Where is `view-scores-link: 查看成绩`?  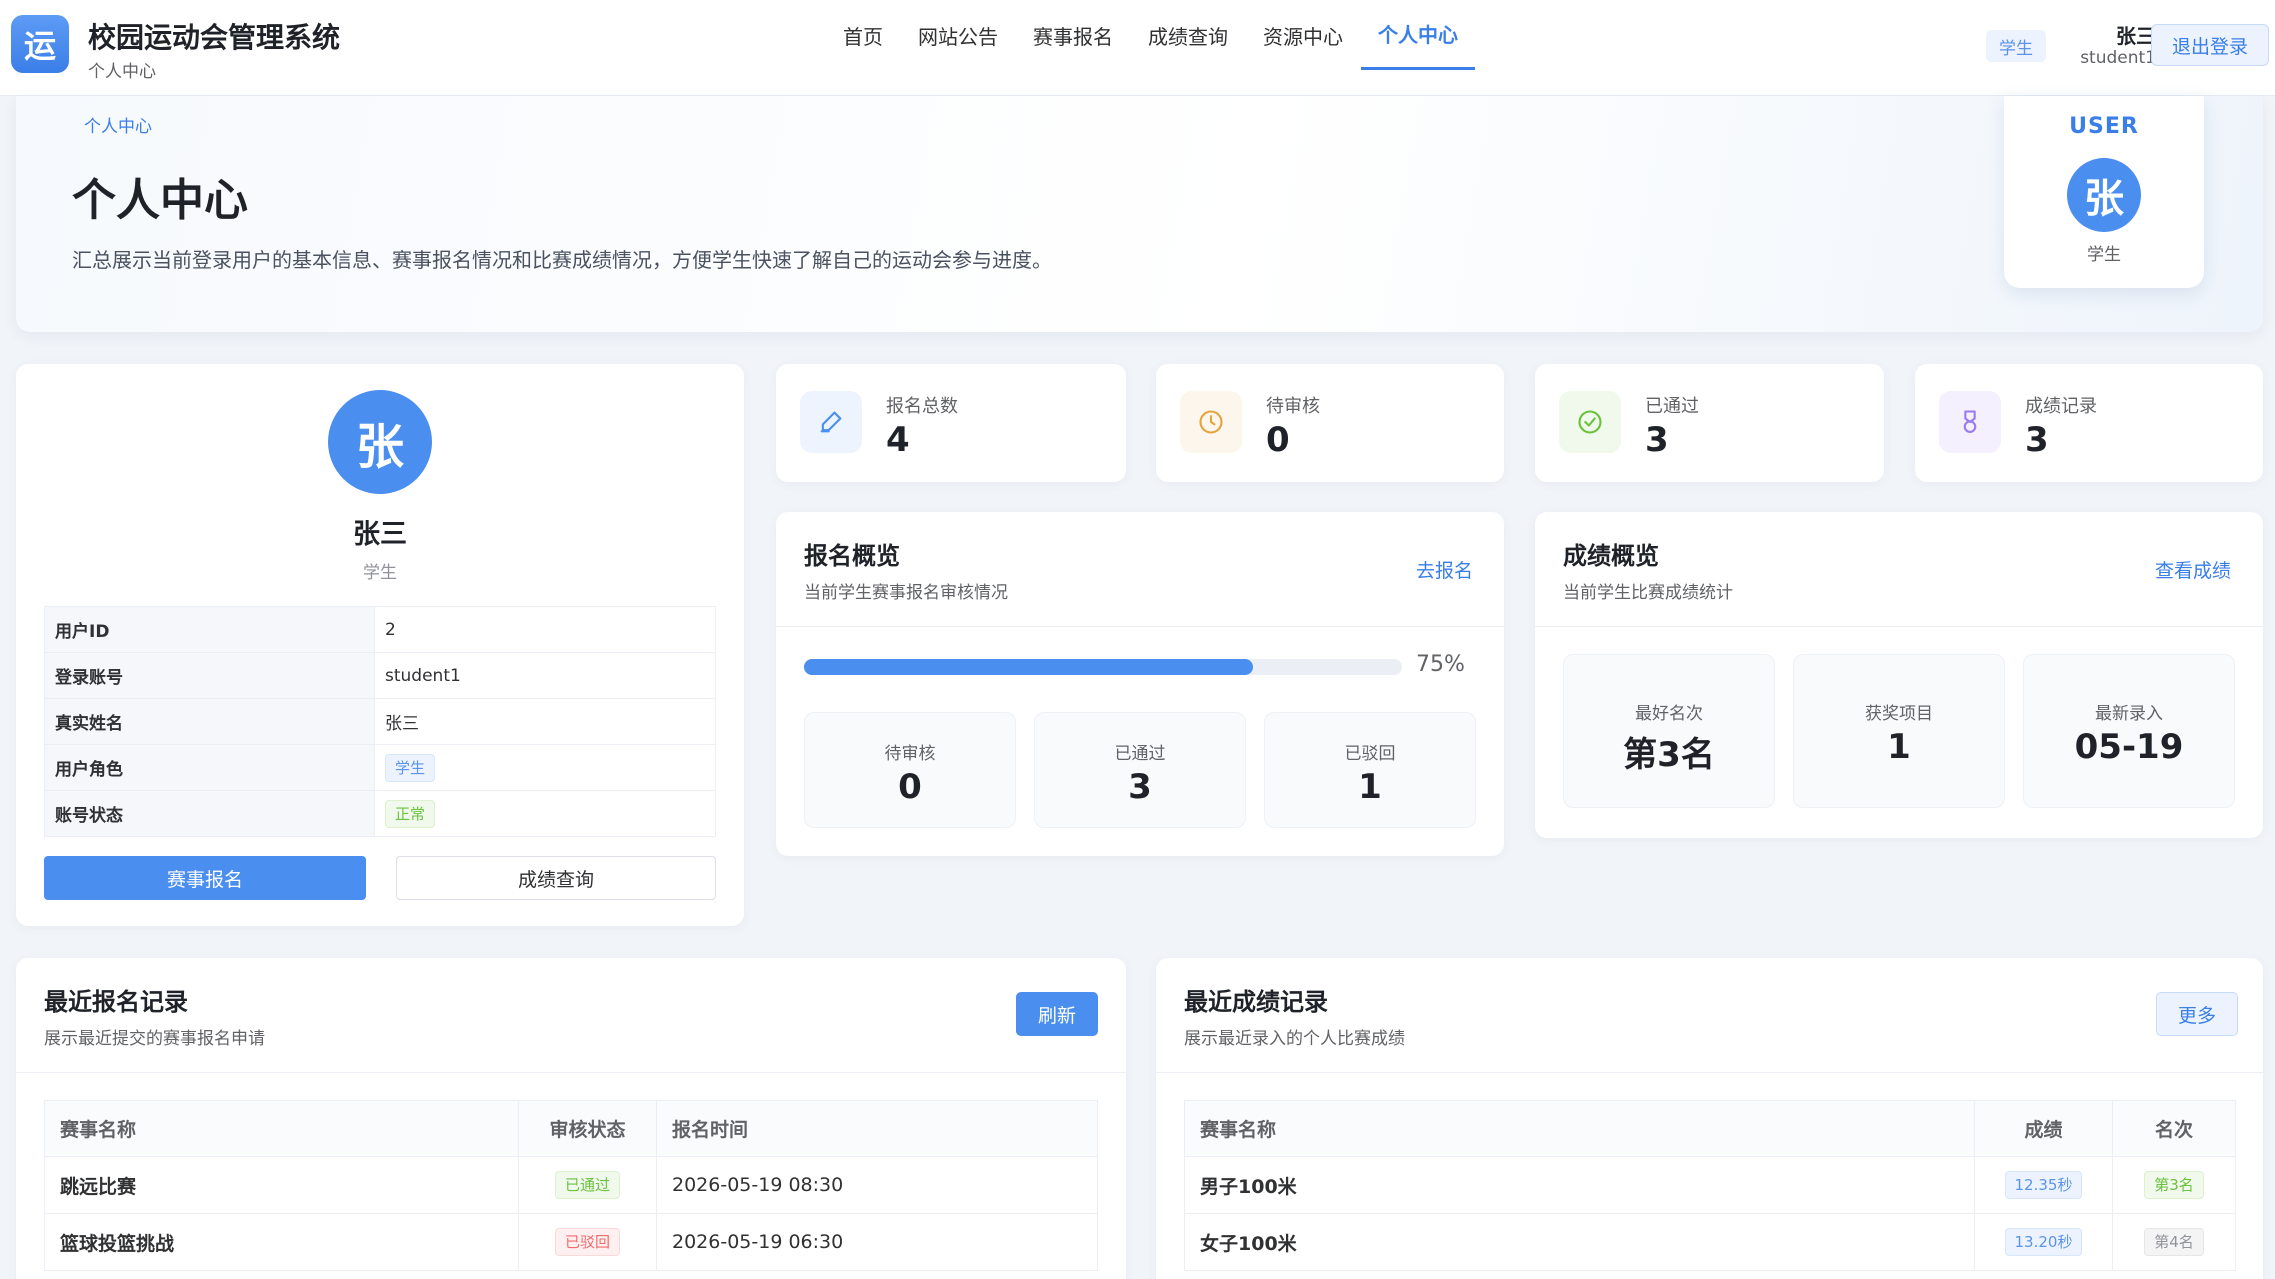
view-scores-link: 查看成绩 is located at coordinates (2193, 569).